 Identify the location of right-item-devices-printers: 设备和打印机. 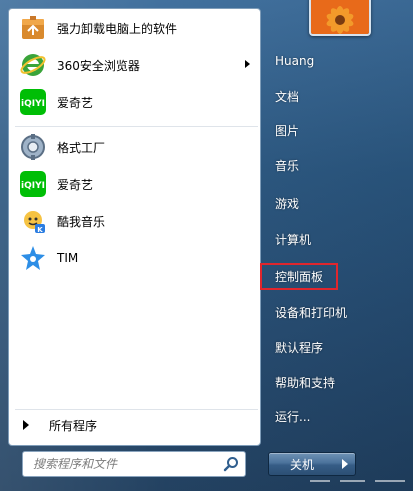
(325, 312).